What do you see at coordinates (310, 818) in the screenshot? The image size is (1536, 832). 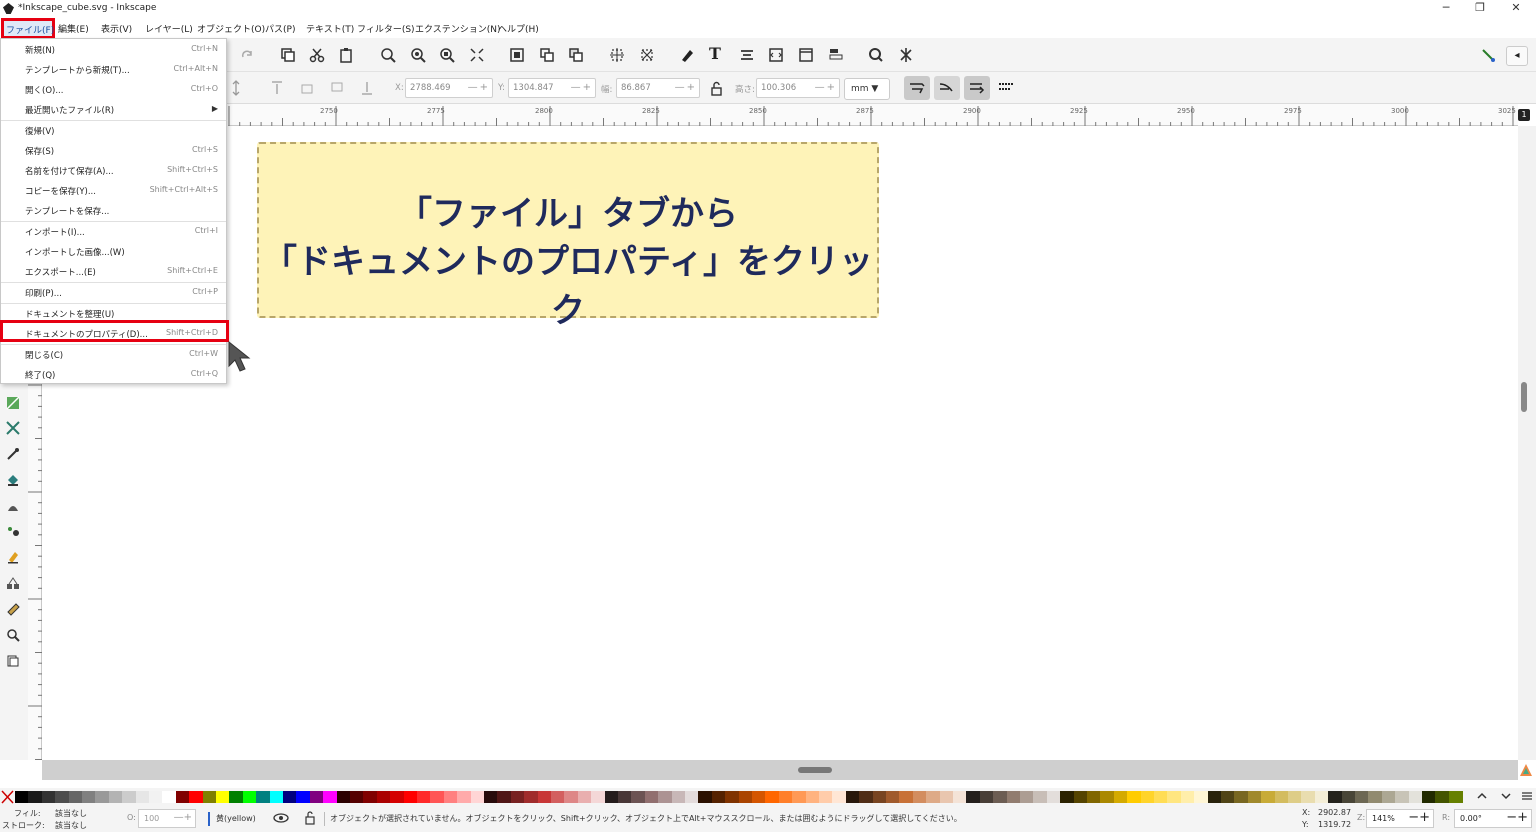 I see `layer-lock-icon` at bounding box center [310, 818].